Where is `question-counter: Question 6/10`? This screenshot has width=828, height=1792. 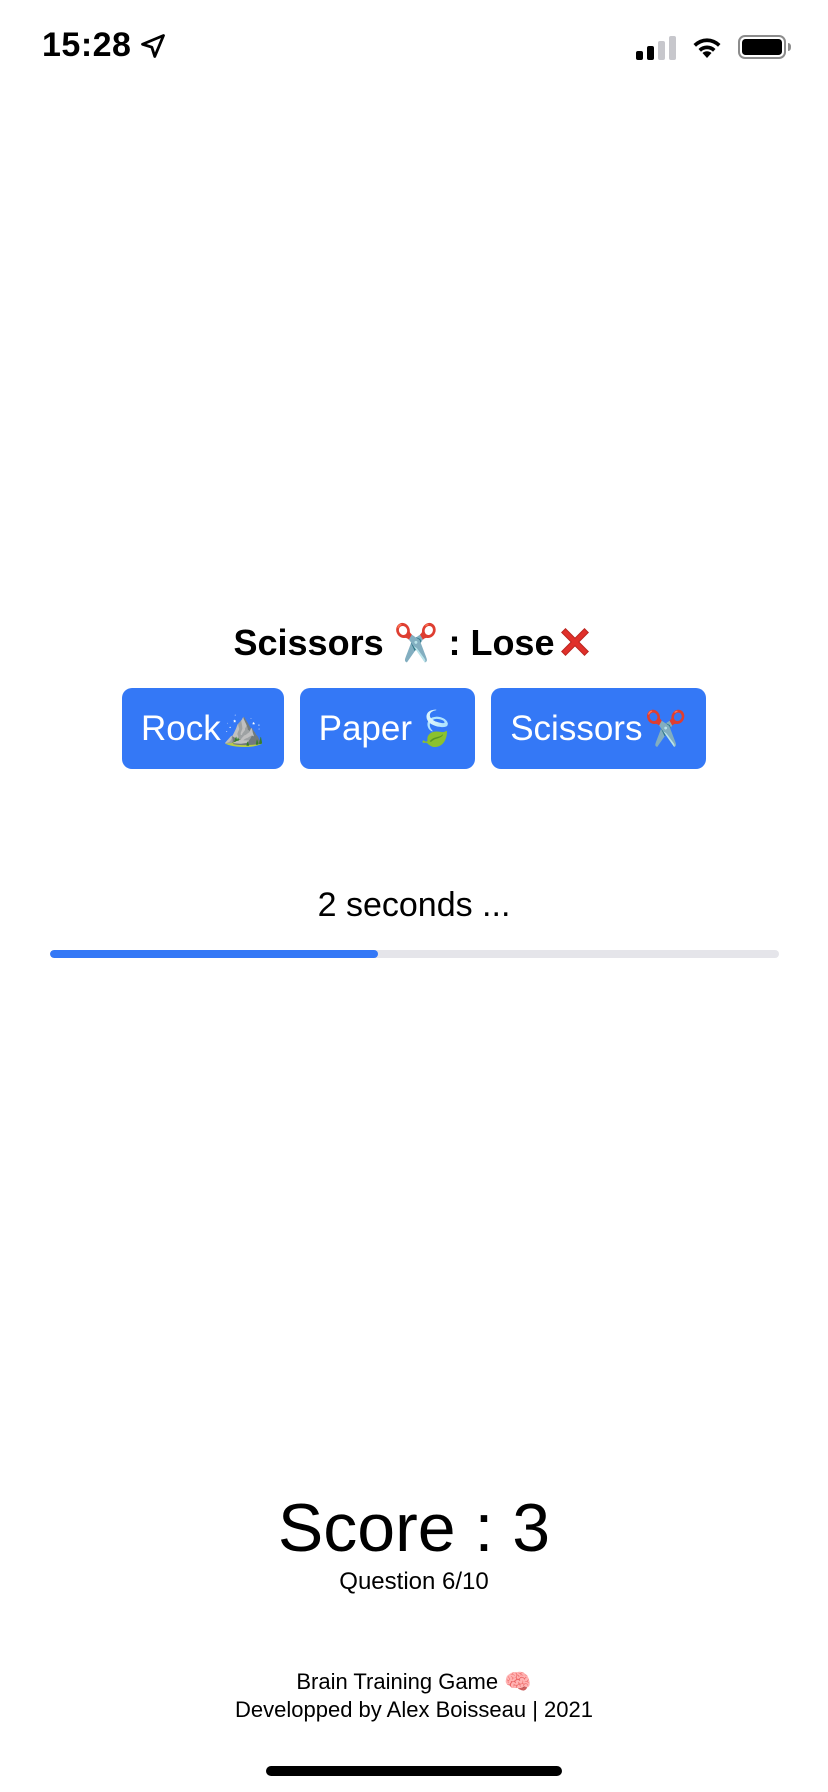
question-counter: Question 6/10 is located at coordinates (414, 1581).